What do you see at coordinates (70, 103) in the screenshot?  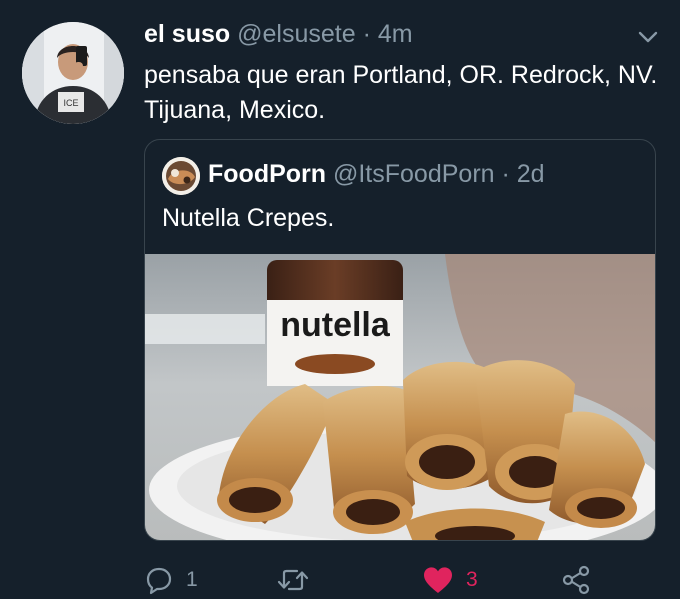 I see `svg-text: ICE` at bounding box center [70, 103].